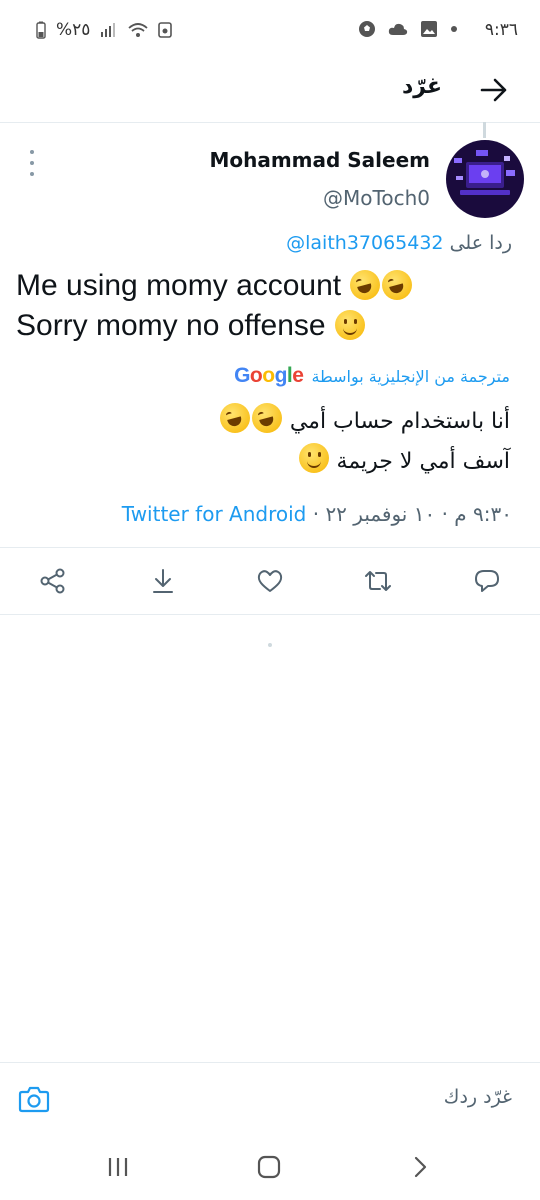 Image resolution: width=540 pixels, height=1200 pixels. I want to click on status-icons-left: %٢٥, so click(104, 30).